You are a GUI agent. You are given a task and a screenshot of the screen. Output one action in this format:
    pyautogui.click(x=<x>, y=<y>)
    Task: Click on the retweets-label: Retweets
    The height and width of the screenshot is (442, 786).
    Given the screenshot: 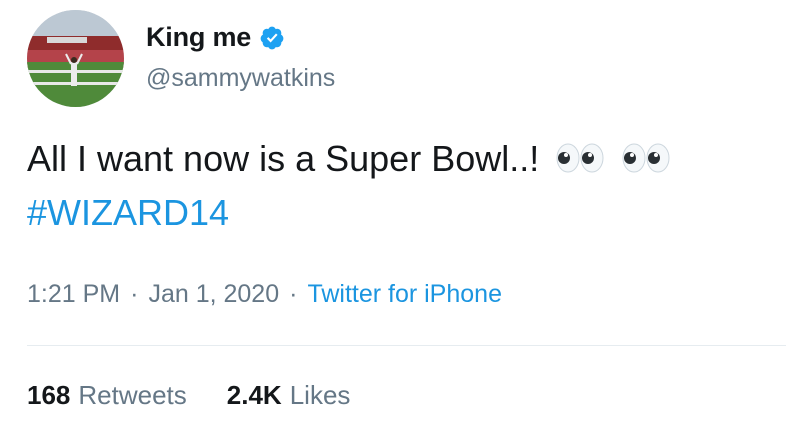 What is the action you would take?
    pyautogui.click(x=132, y=395)
    